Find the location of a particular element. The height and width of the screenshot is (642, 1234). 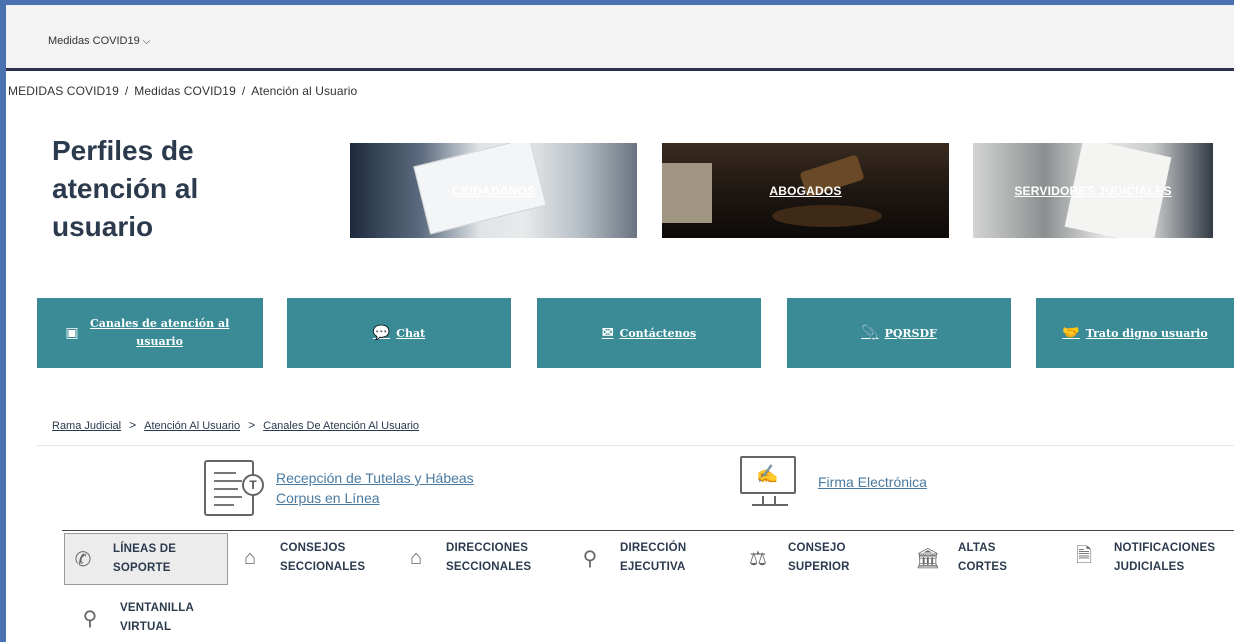

phone-icon: ✆ is located at coordinates (83, 559).